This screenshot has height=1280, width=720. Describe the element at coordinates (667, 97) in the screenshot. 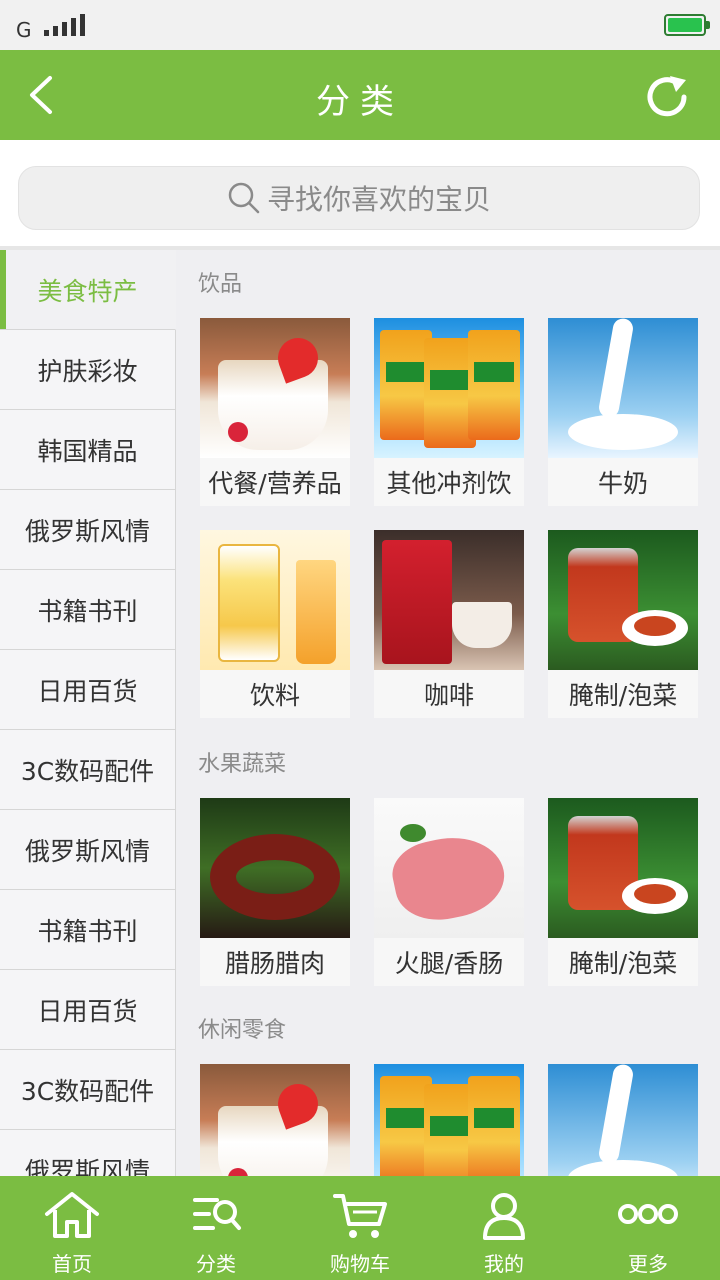

I see `refresh-icon` at that location.